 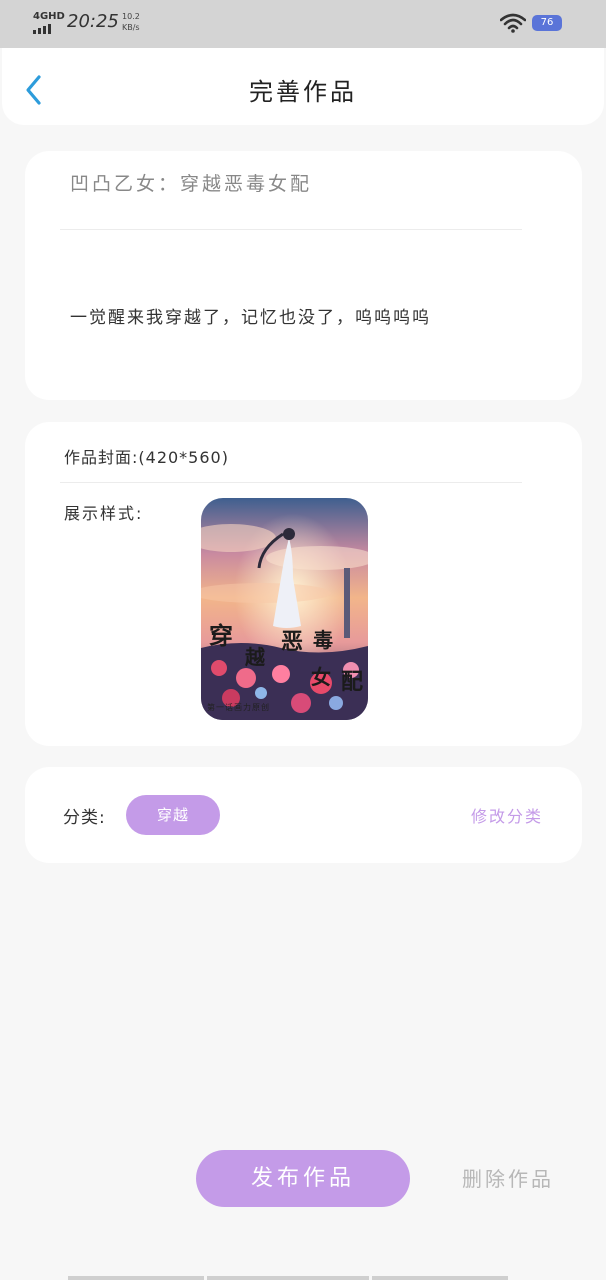 I want to click on cover-text-6: 配, so click(x=352, y=682).